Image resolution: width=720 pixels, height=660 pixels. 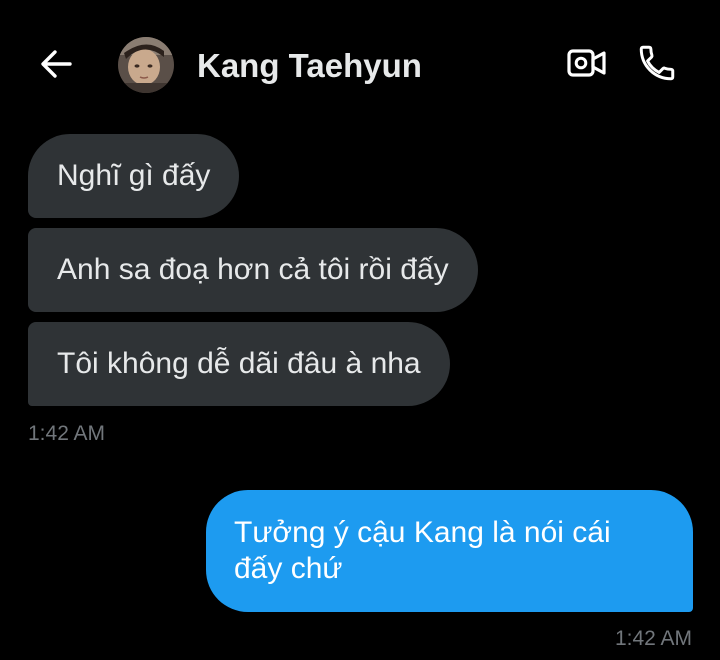 I want to click on voice-call-button, so click(x=657, y=63).